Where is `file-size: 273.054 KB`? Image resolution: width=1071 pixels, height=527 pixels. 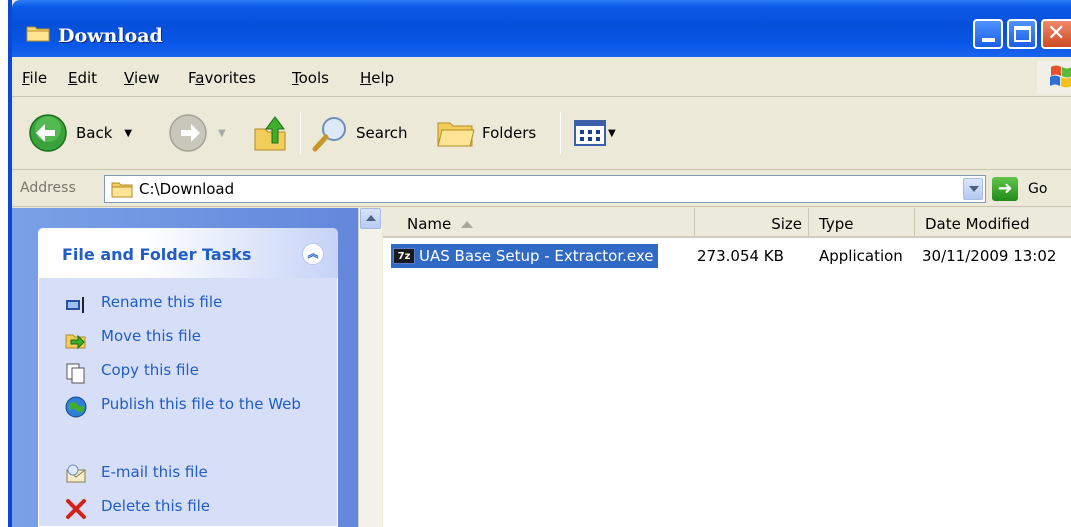 file-size: 273.054 KB is located at coordinates (740, 256).